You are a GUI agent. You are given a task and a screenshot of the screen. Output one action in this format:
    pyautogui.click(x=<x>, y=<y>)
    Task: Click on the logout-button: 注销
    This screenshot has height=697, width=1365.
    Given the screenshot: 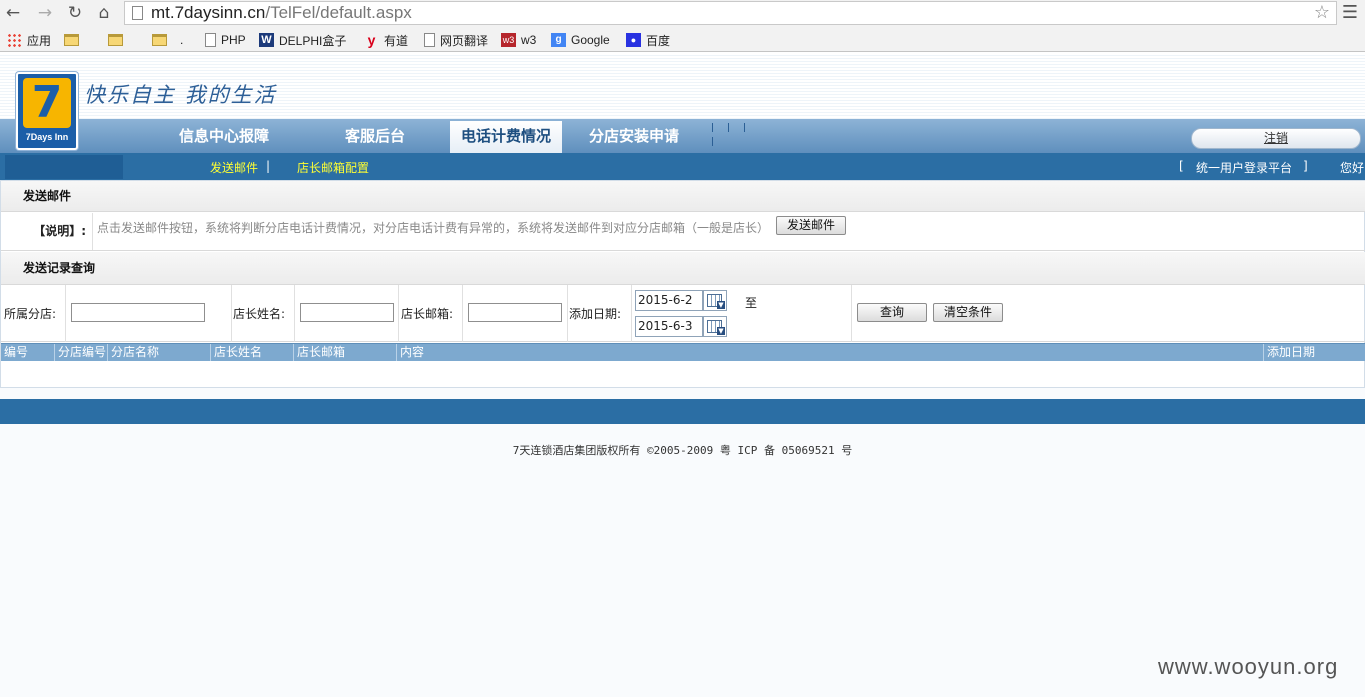 What is the action you would take?
    pyautogui.click(x=1276, y=138)
    